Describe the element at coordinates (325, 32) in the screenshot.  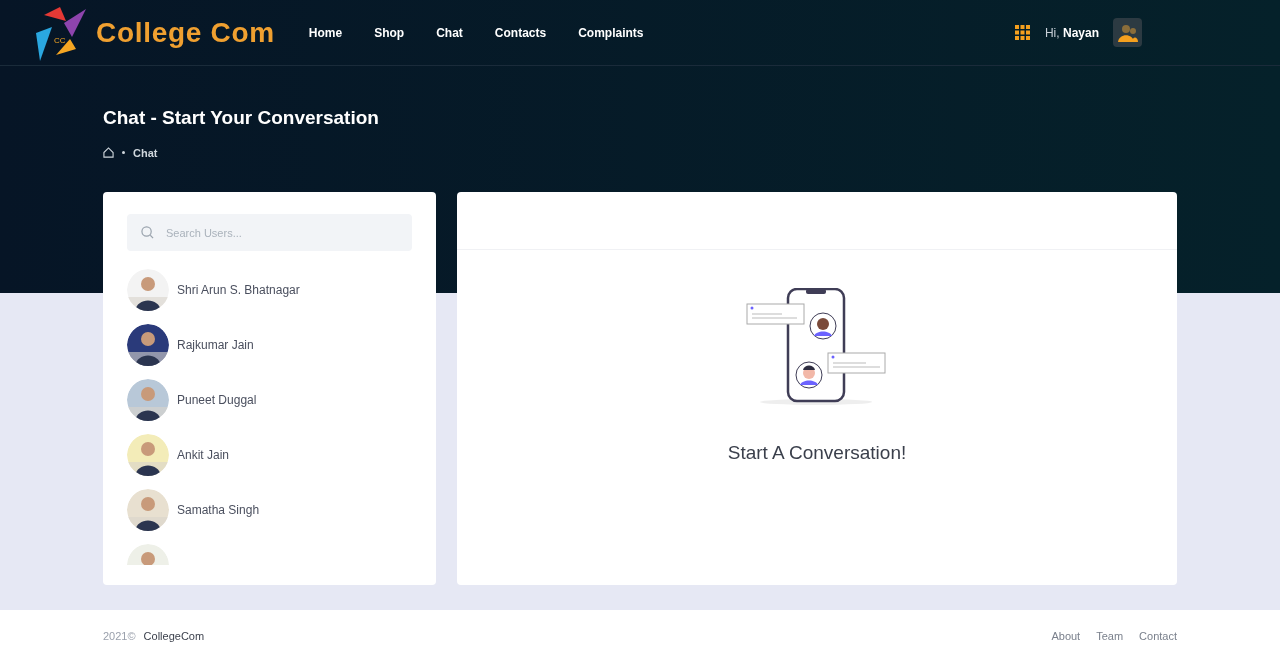
I see `nav-link: Home` at that location.